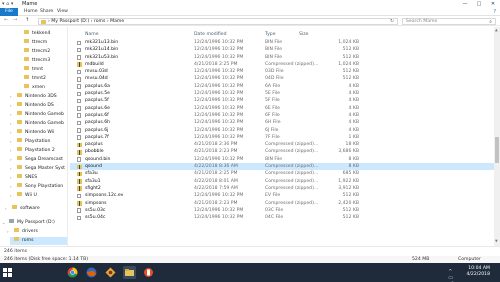 The width and height of the screenshot is (500, 282). What do you see at coordinates (72, 272) in the screenshot?
I see `taskbar-chrome-icon` at bounding box center [72, 272].